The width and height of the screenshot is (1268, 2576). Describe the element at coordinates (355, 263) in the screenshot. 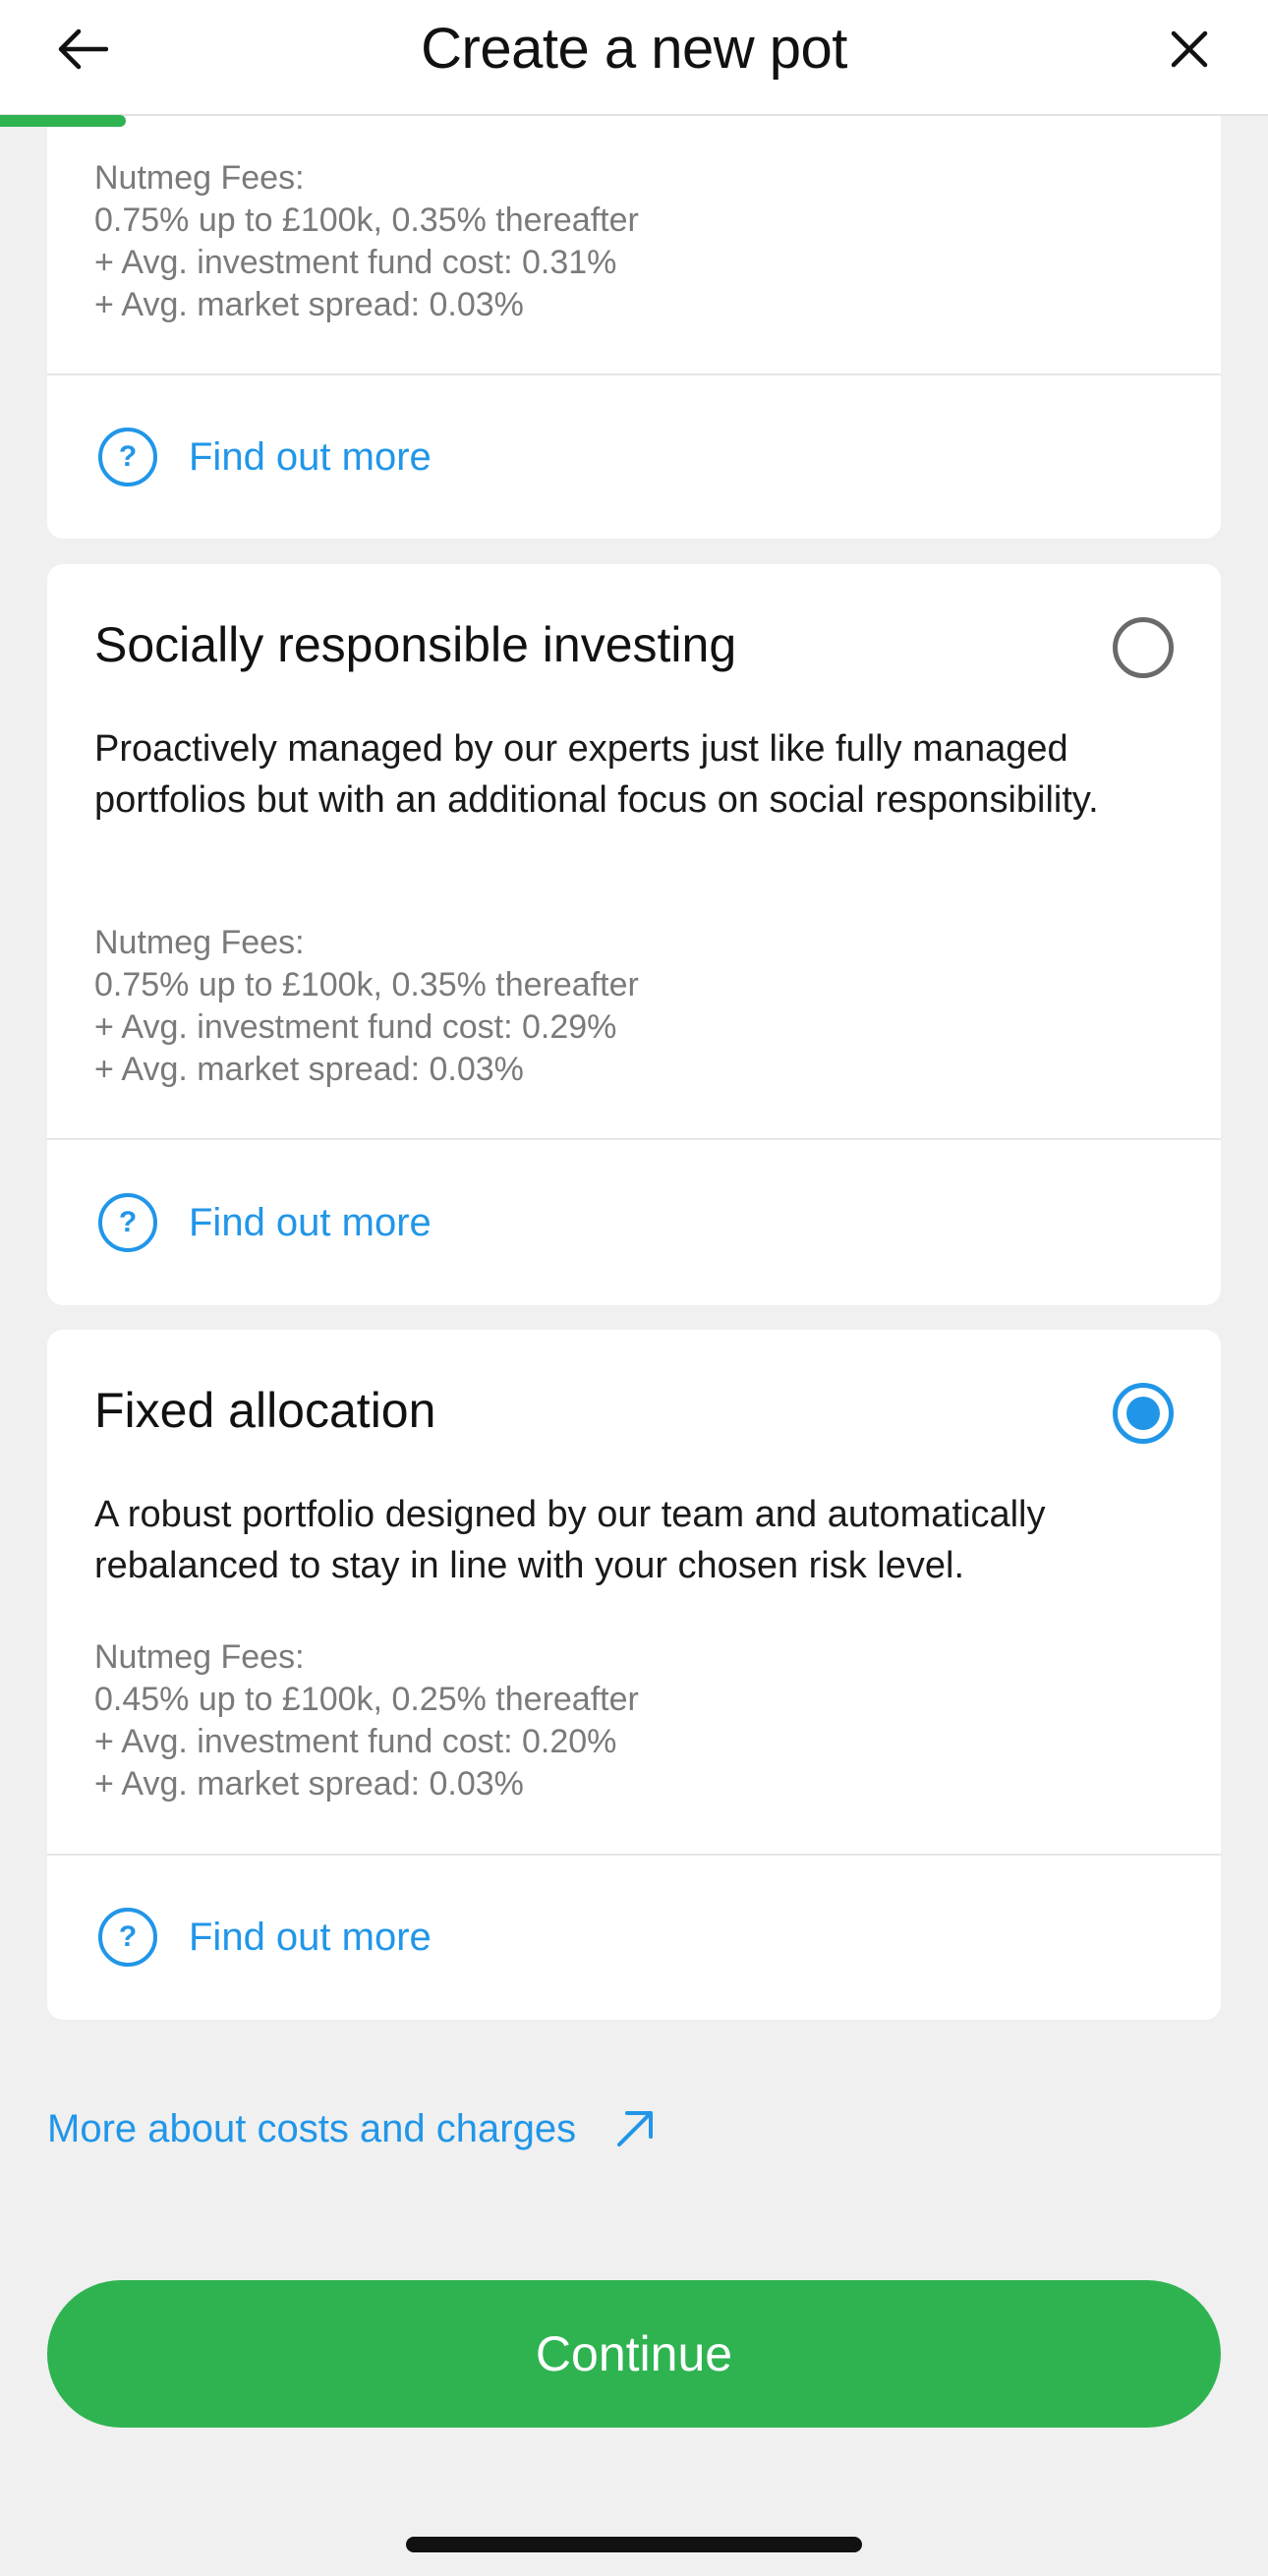

I see `fees-fund-cost: + Avg. investment fund cost: 0.31%` at that location.